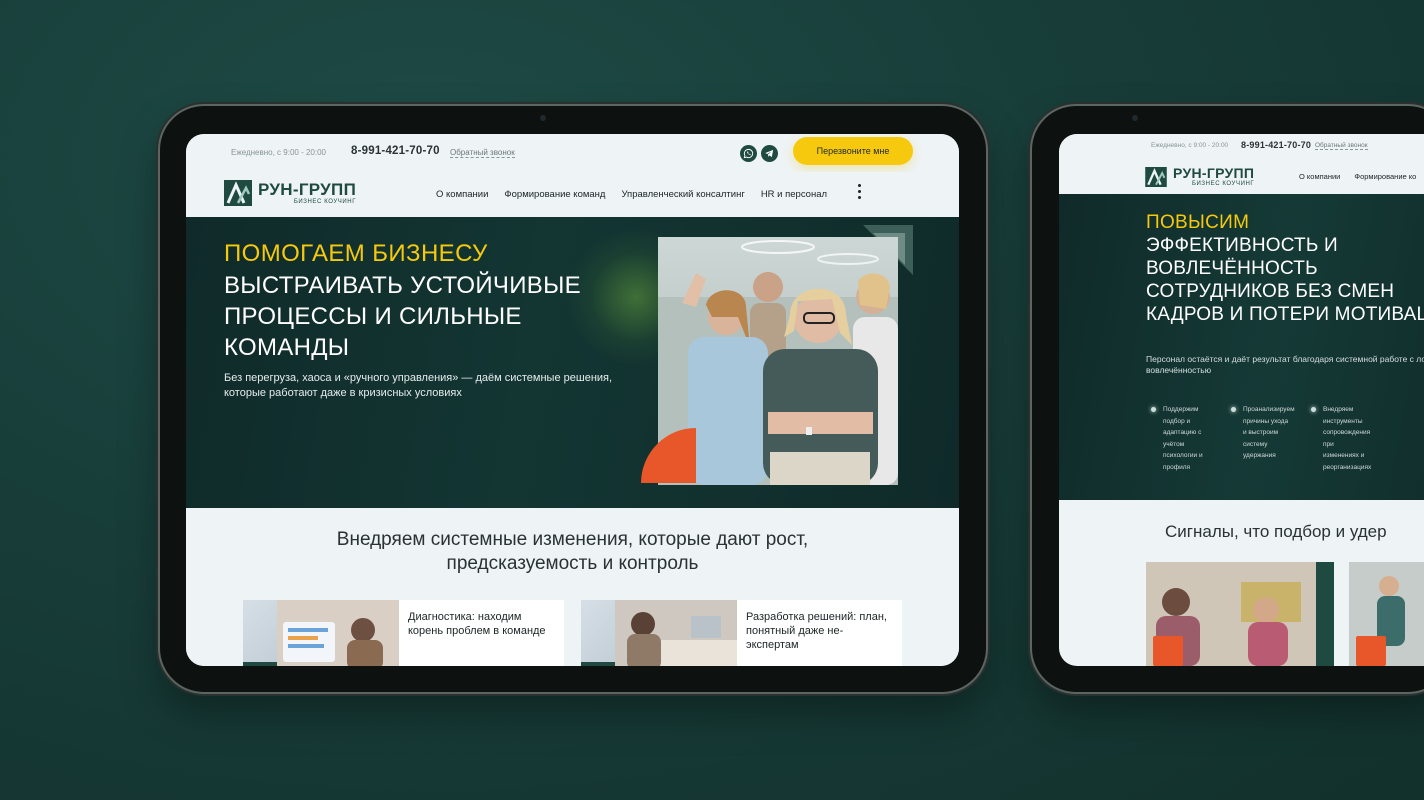  What do you see at coordinates (572, 563) in the screenshot?
I see `section-title-line2: предсказуемость и контроль` at bounding box center [572, 563].